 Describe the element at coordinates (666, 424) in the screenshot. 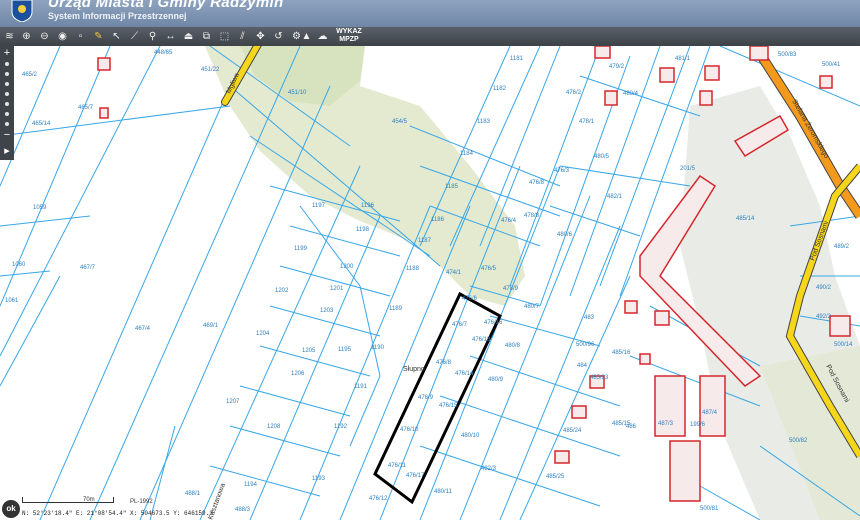

I see `svg-text: 487/3` at that location.